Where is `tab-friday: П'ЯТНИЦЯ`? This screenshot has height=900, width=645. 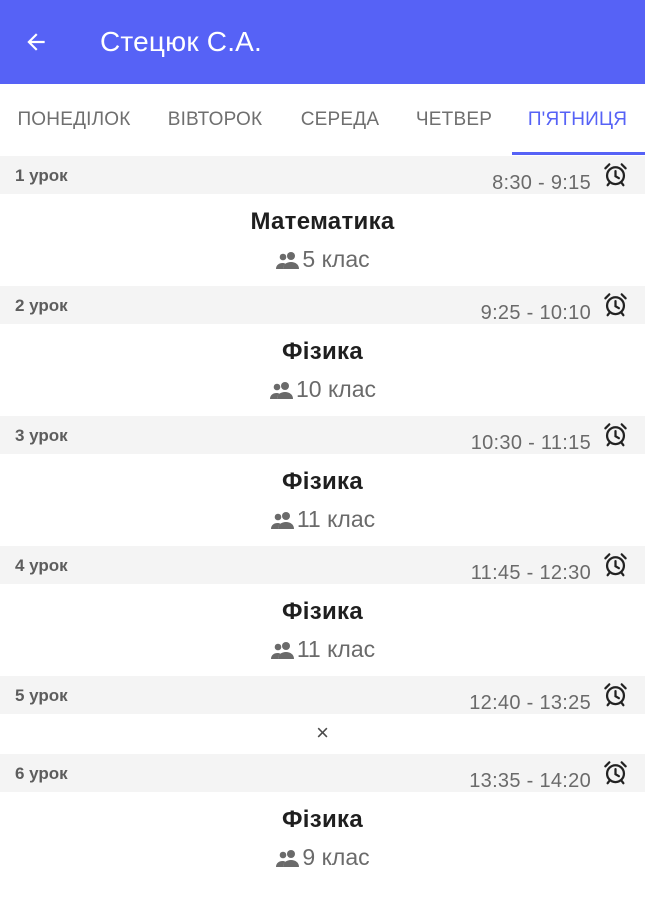 tab-friday: П'ЯТНИЦЯ is located at coordinates (577, 120).